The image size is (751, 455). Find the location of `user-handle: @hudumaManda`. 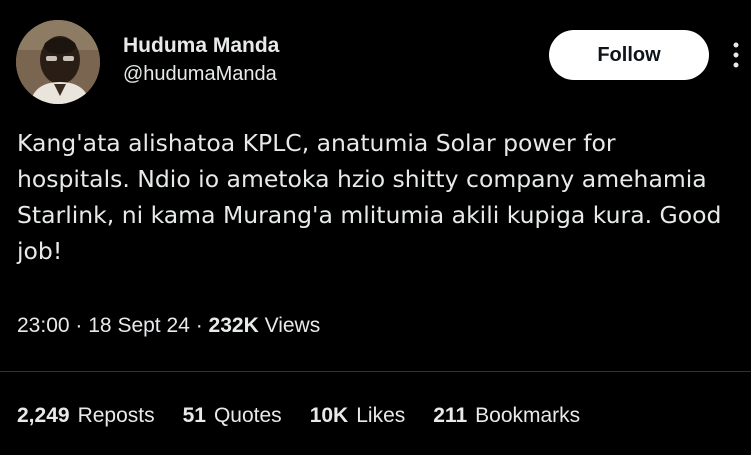

user-handle: @hudumaManda is located at coordinates (200, 74).